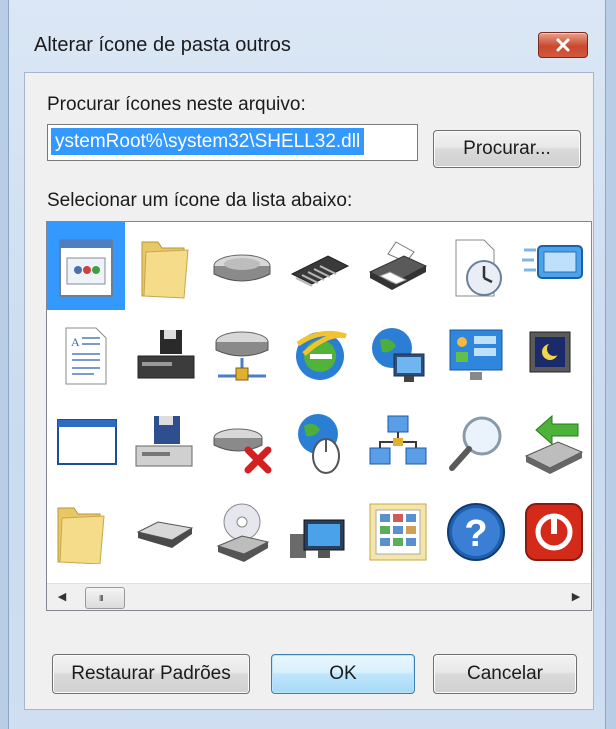  I want to click on window-right-edge, so click(610, 364).